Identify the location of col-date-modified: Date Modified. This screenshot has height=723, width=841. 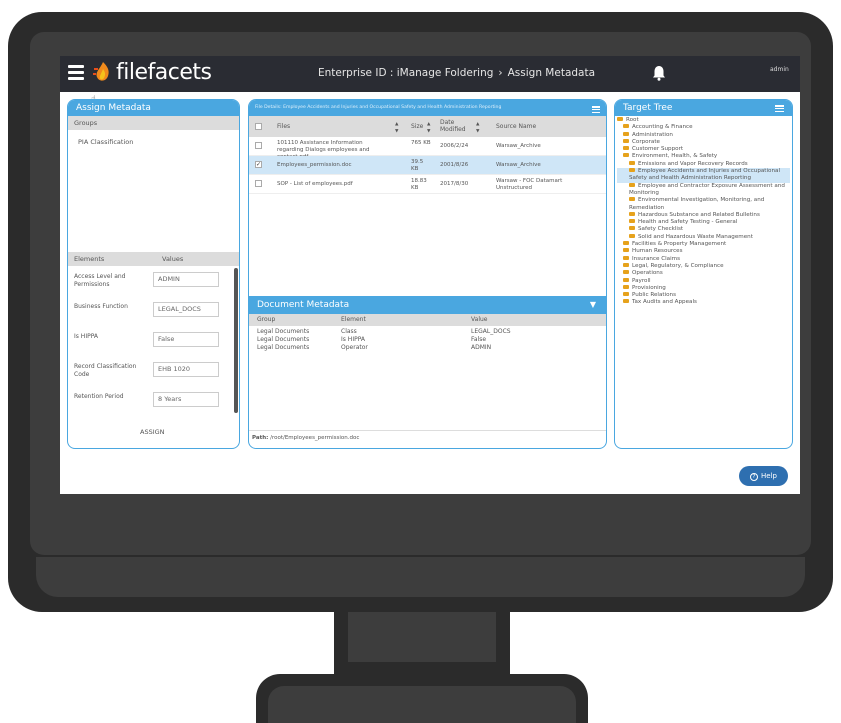
(456, 126).